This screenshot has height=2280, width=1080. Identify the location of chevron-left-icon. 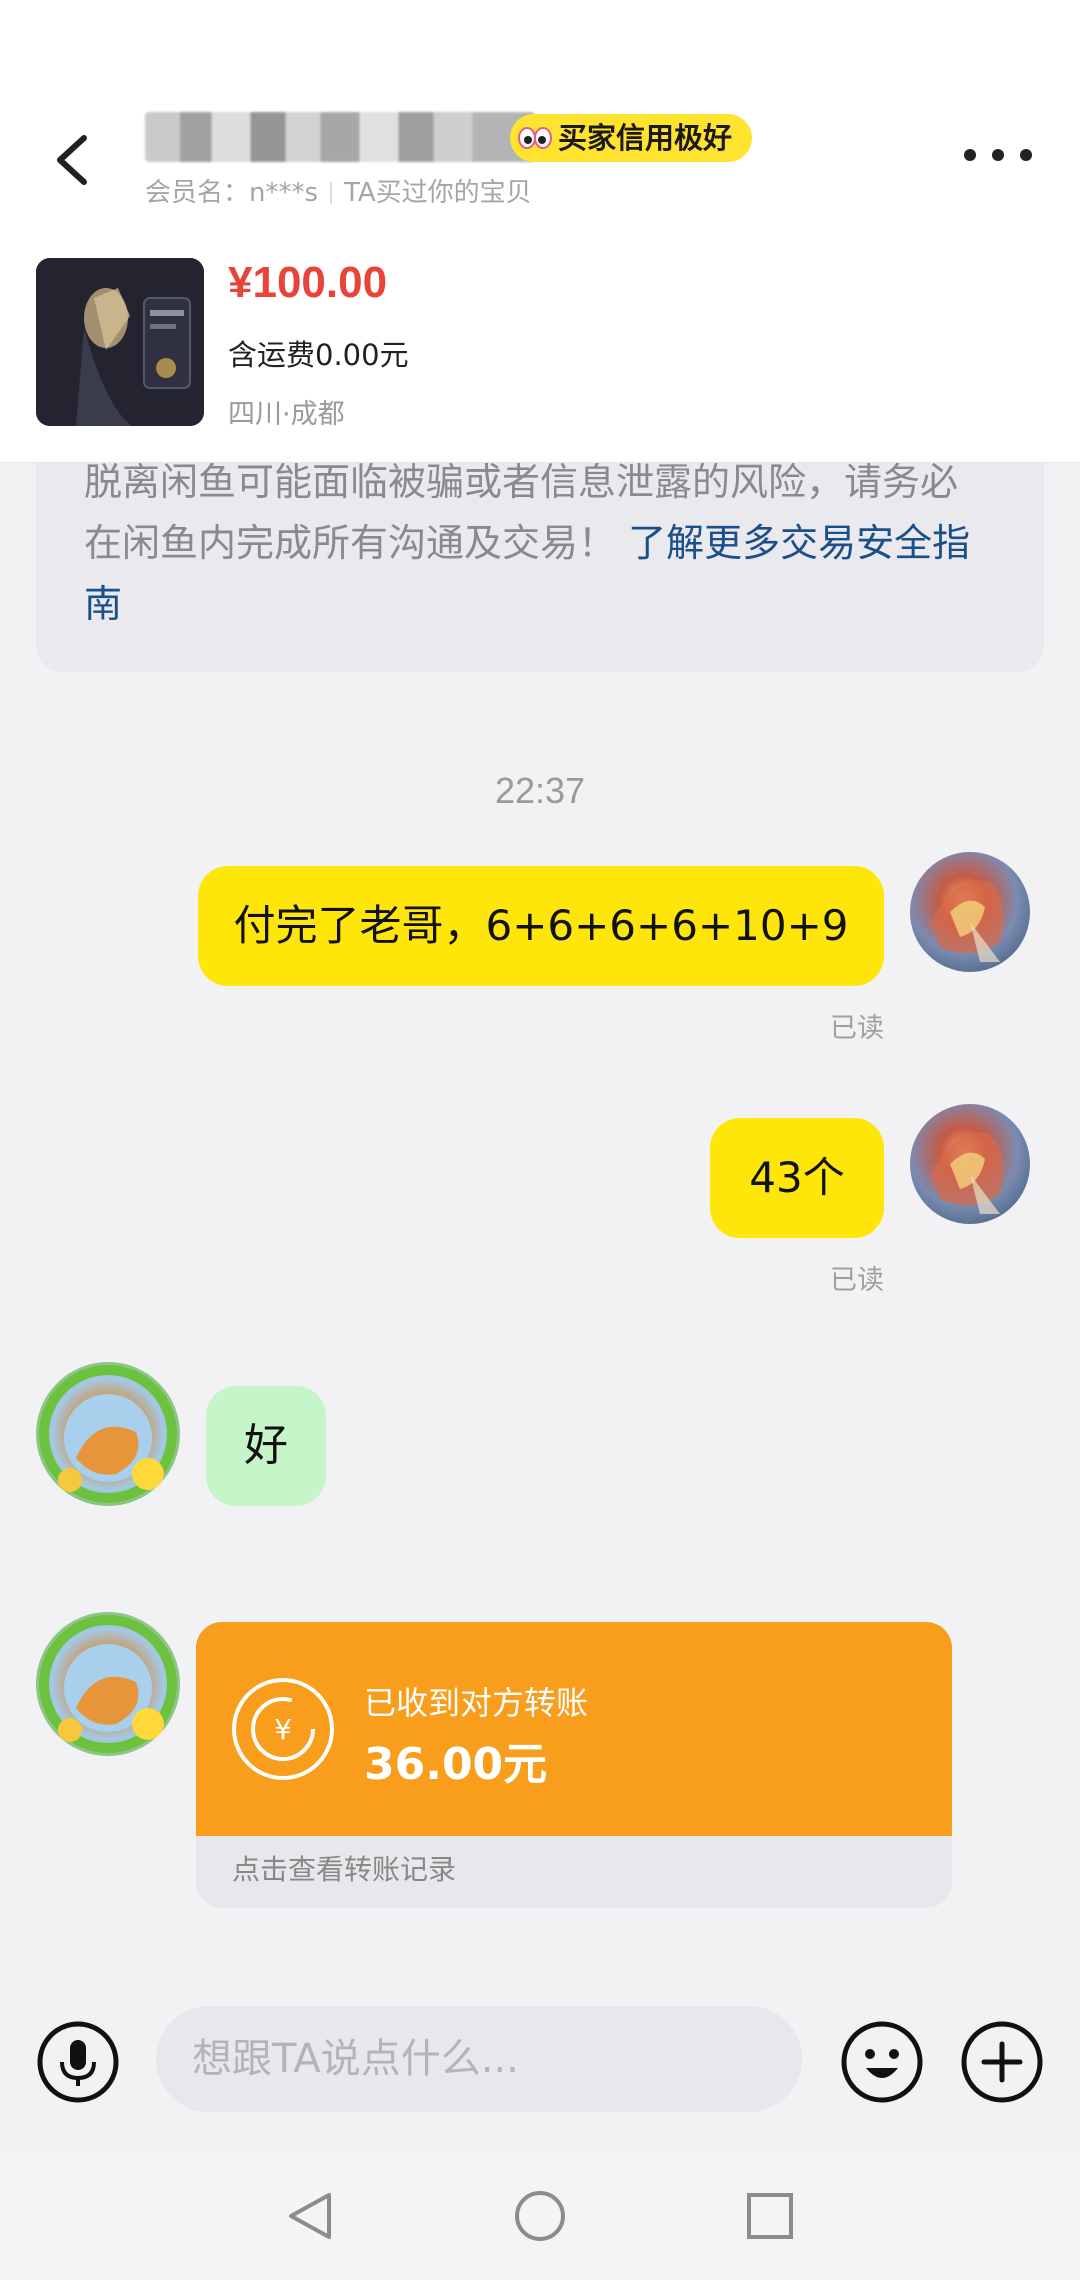
(72, 160).